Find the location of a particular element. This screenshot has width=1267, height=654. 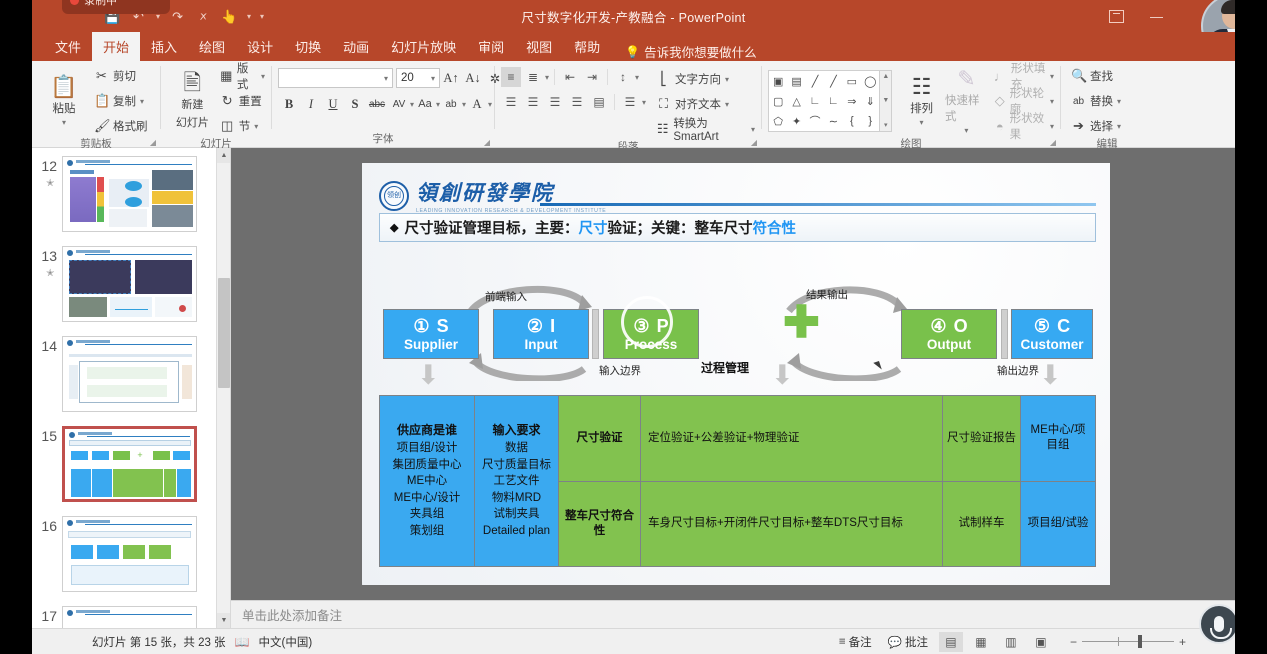

tab-design: 设计 is located at coordinates (260, 46).